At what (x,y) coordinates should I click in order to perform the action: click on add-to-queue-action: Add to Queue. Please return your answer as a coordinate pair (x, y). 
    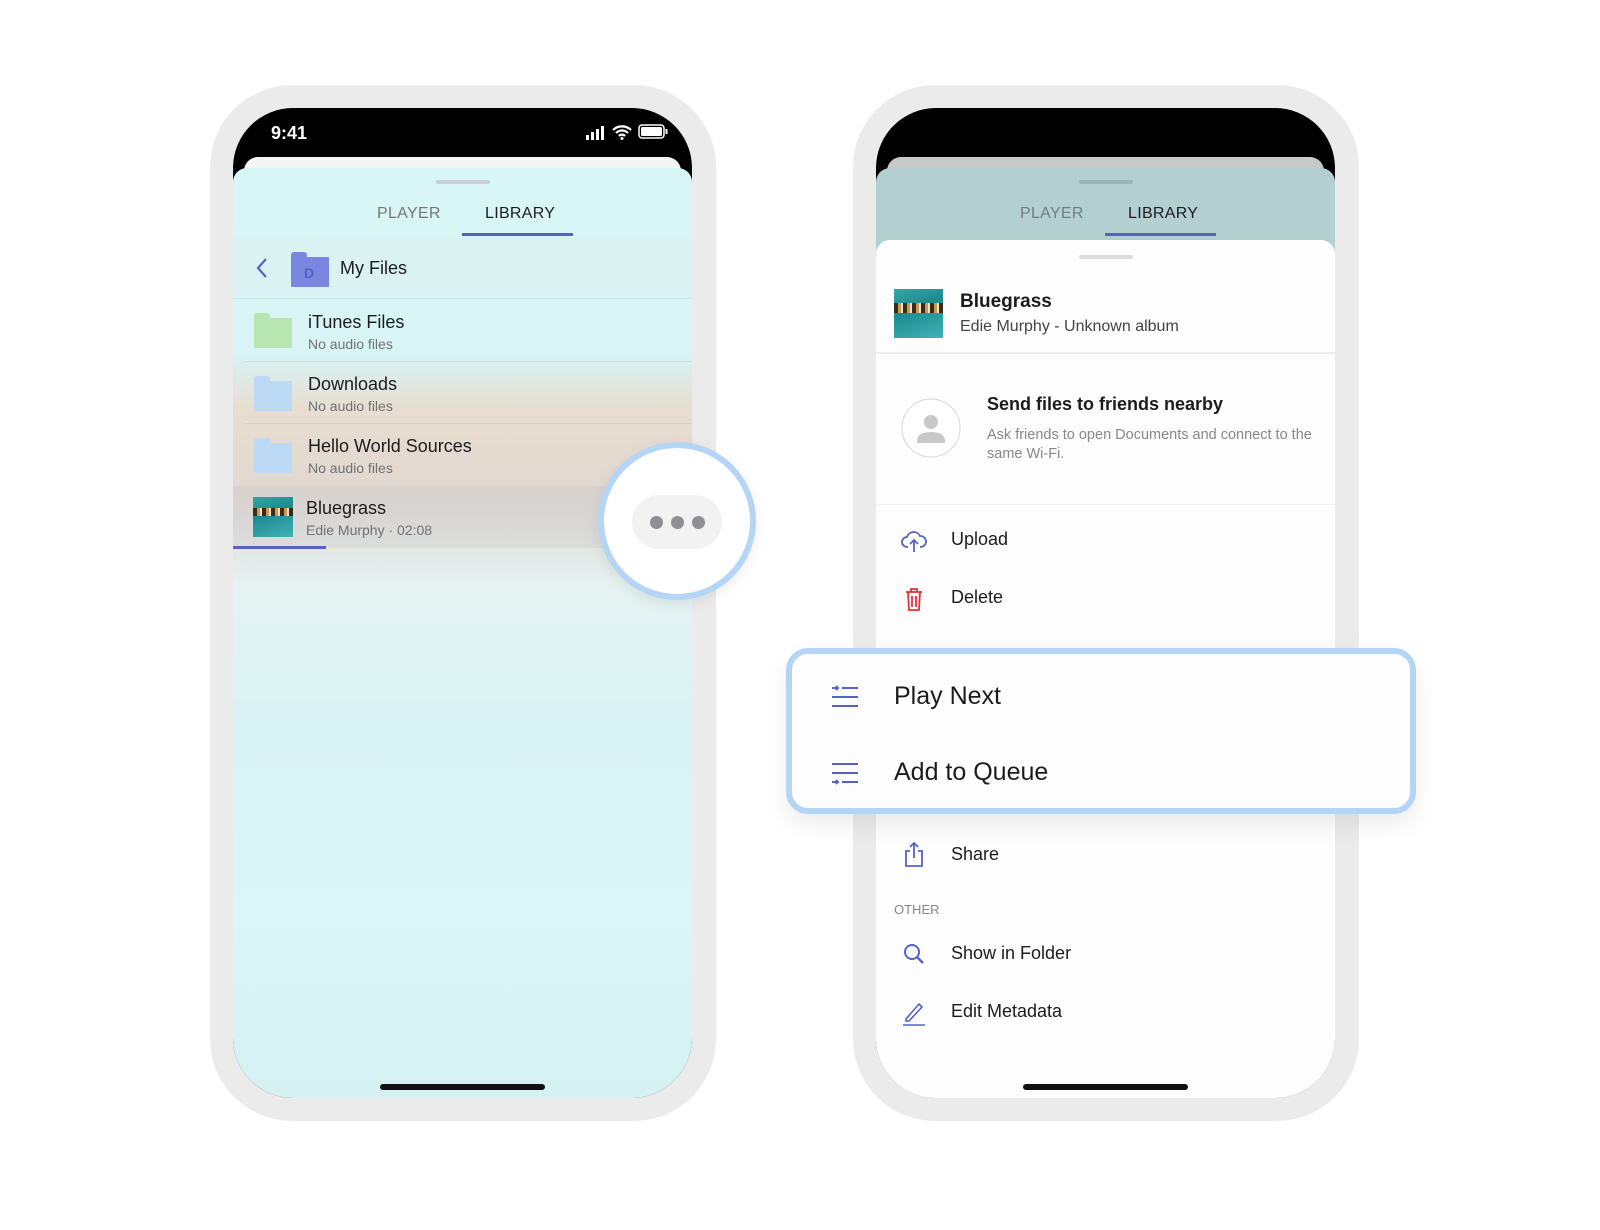
    Looking at the image, I should click on (1101, 775).